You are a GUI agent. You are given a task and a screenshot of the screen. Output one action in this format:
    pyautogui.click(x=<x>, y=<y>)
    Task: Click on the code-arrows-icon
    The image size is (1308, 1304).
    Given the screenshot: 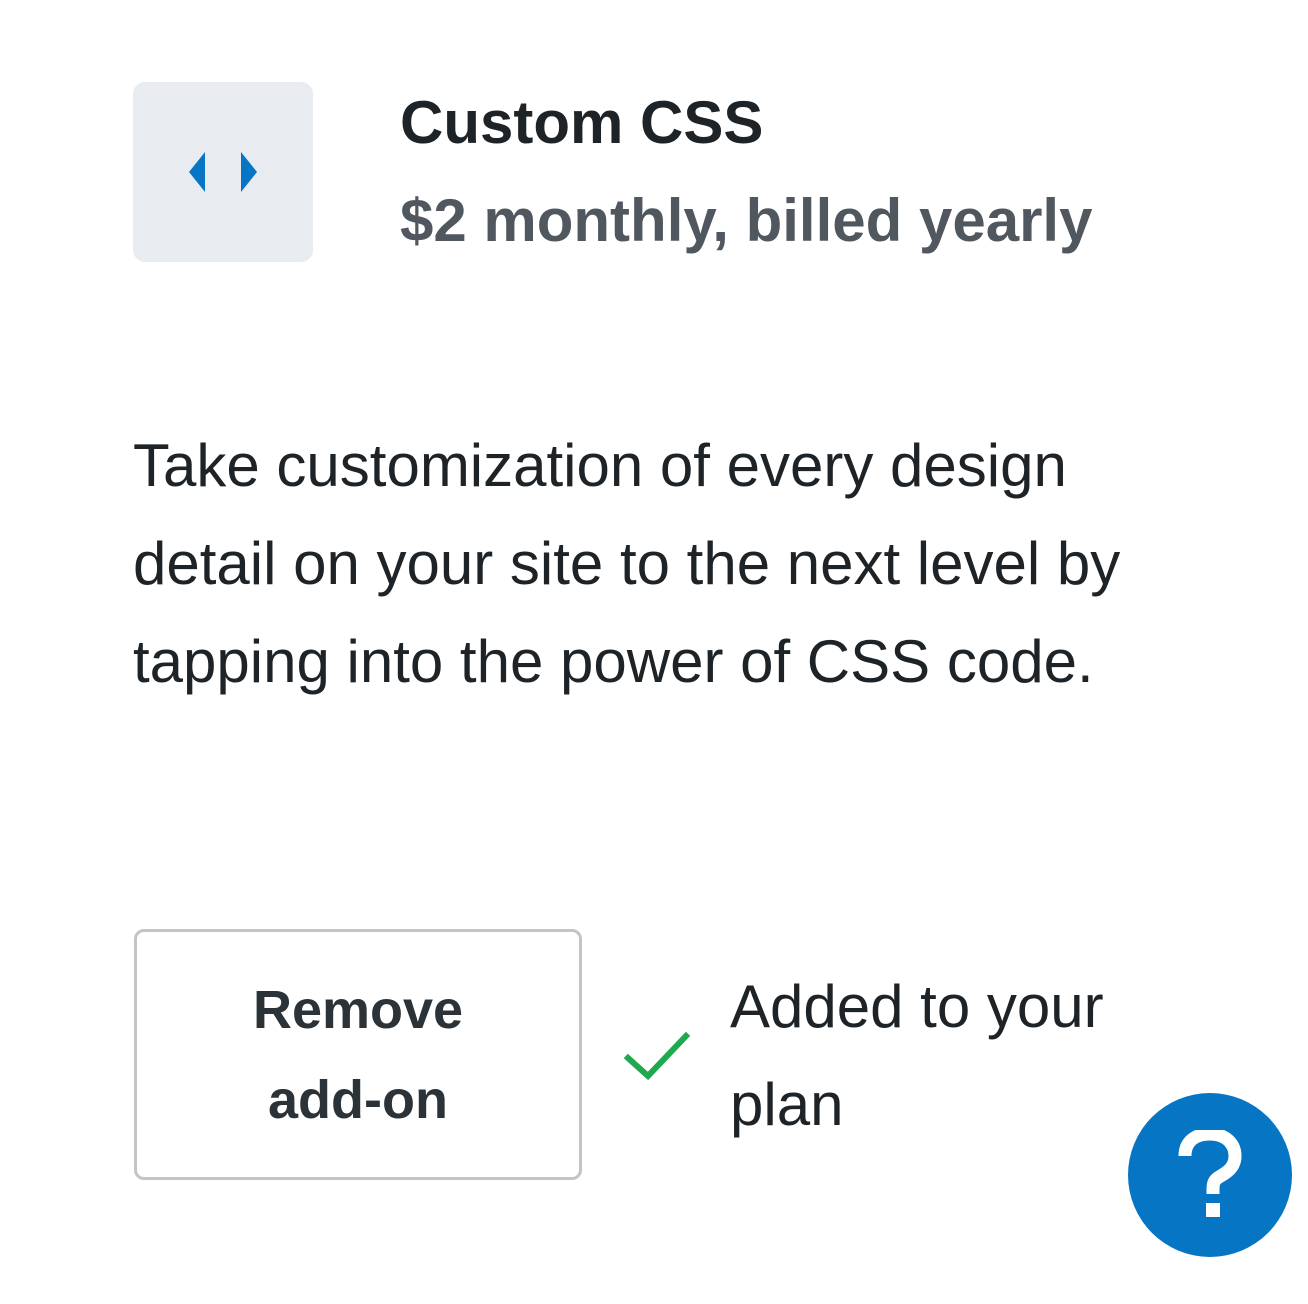 What is the action you would take?
    pyautogui.click(x=223, y=172)
    